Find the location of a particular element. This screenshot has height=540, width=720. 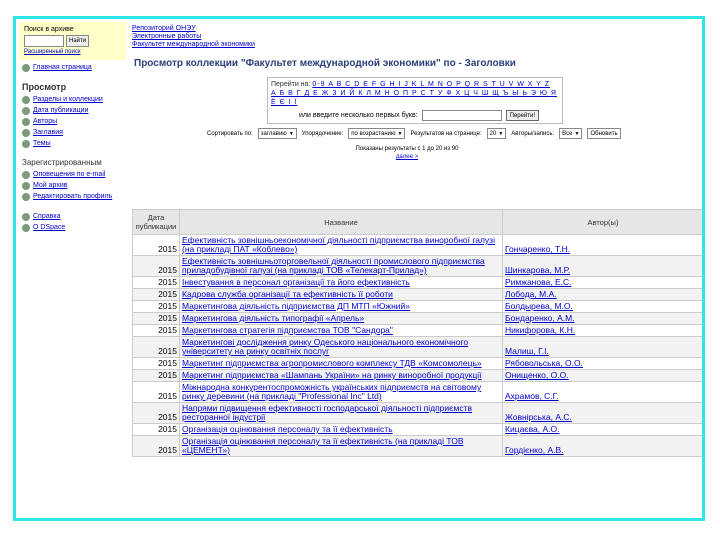

next-page-link: далее > is located at coordinates (407, 157).